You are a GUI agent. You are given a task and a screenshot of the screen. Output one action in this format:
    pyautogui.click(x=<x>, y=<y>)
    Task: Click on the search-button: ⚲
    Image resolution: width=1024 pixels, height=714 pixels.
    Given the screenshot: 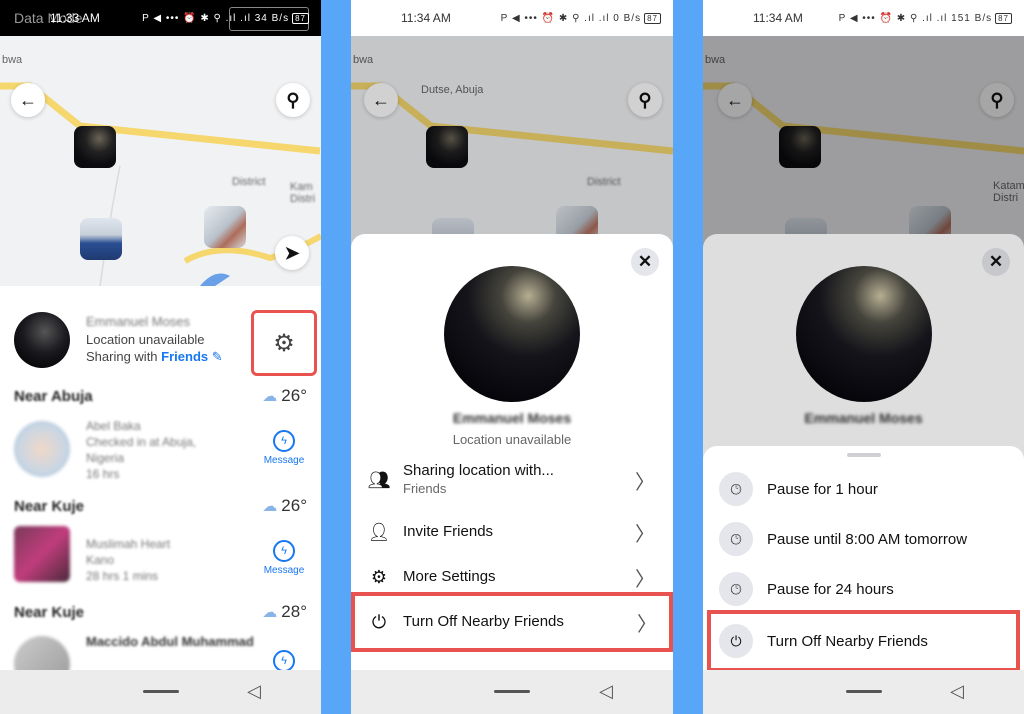 What is the action you would take?
    pyautogui.click(x=293, y=100)
    